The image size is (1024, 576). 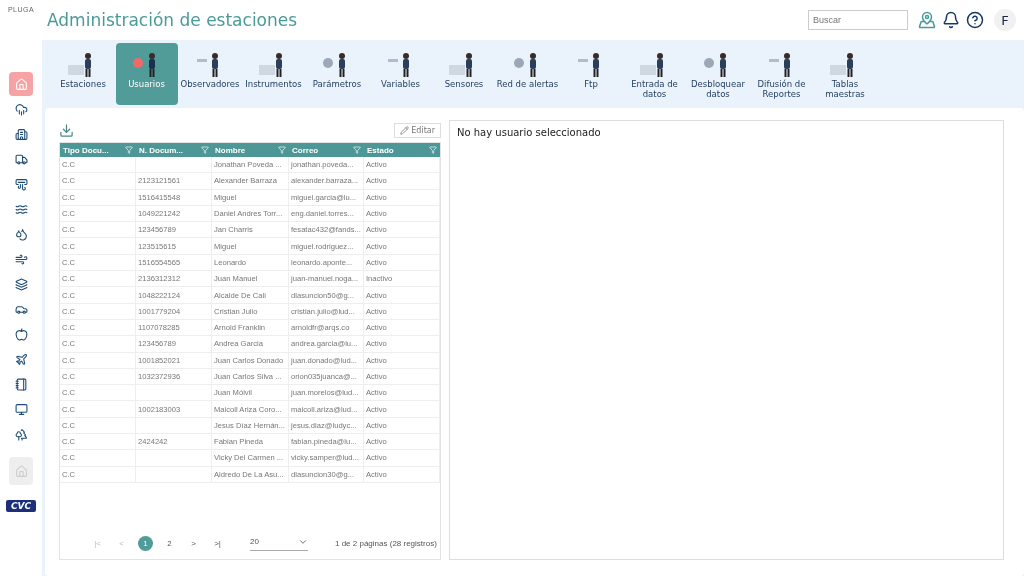 I want to click on tab: Ftp, so click(x=591, y=74).